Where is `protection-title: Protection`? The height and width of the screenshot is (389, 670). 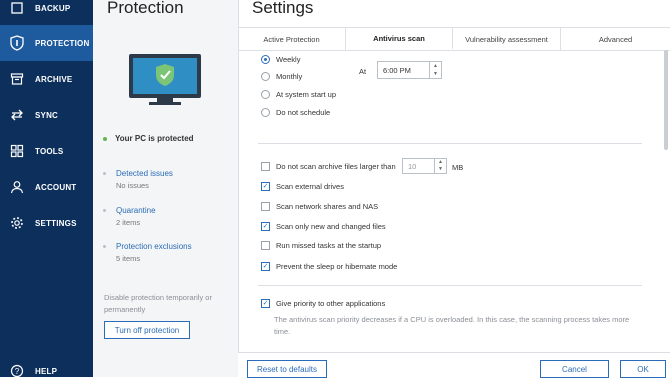 protection-title: Protection is located at coordinates (145, 8).